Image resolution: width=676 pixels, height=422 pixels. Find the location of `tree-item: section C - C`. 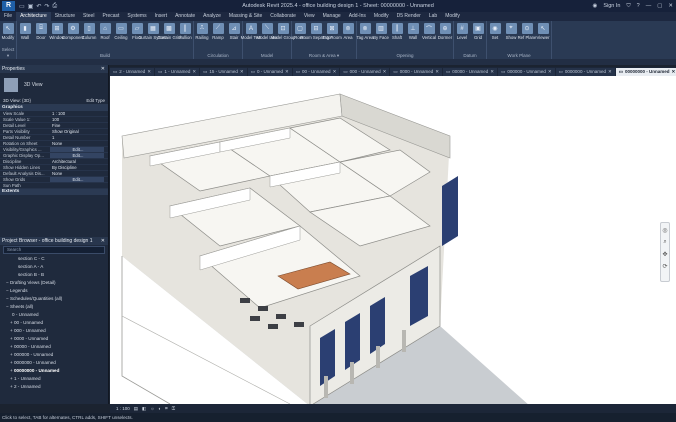

tree-item: section C - C is located at coordinates (54, 259).